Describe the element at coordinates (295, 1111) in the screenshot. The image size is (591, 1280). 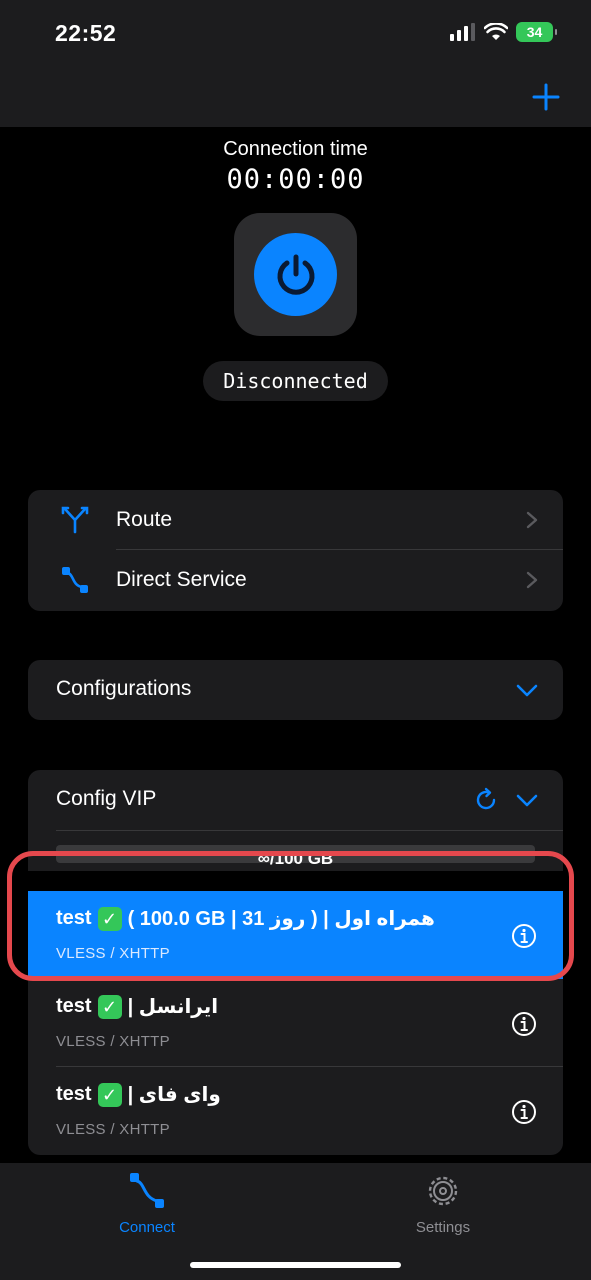
I see `server-item: test ✓ | وای فای VLESS / XHTTP` at that location.